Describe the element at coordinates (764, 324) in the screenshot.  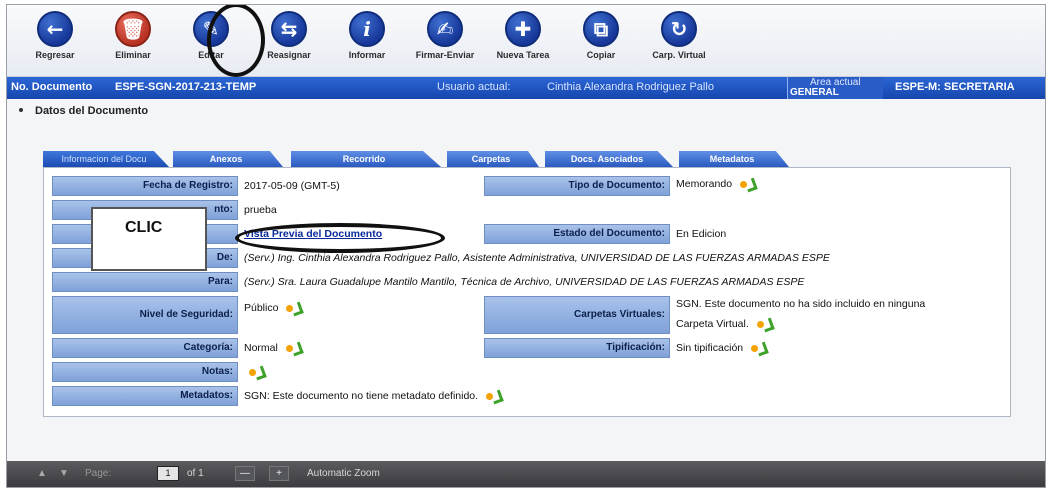
I see `edit-folder-icon` at that location.